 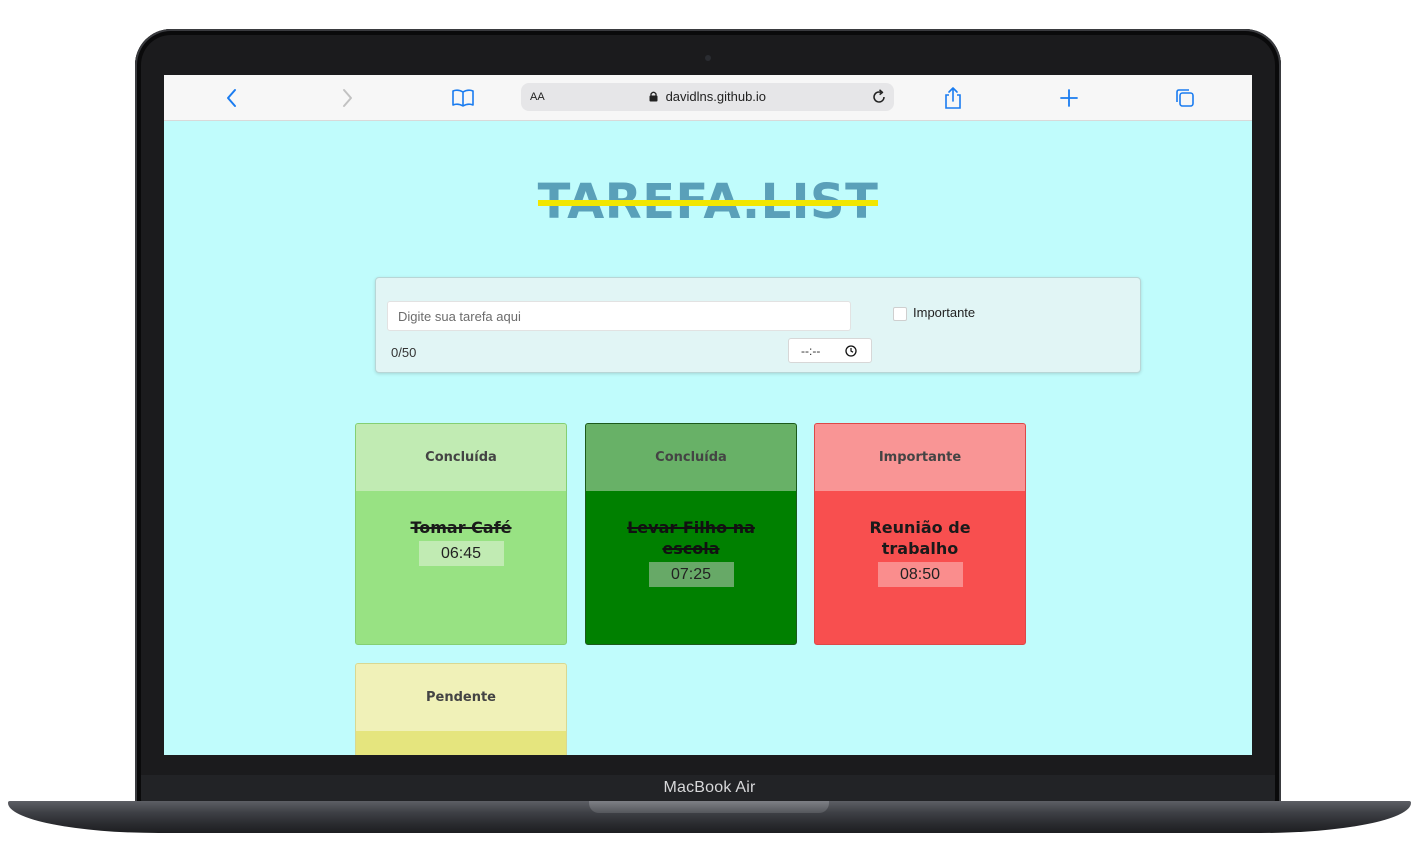 I want to click on chevron-right-icon, so click(x=347, y=98).